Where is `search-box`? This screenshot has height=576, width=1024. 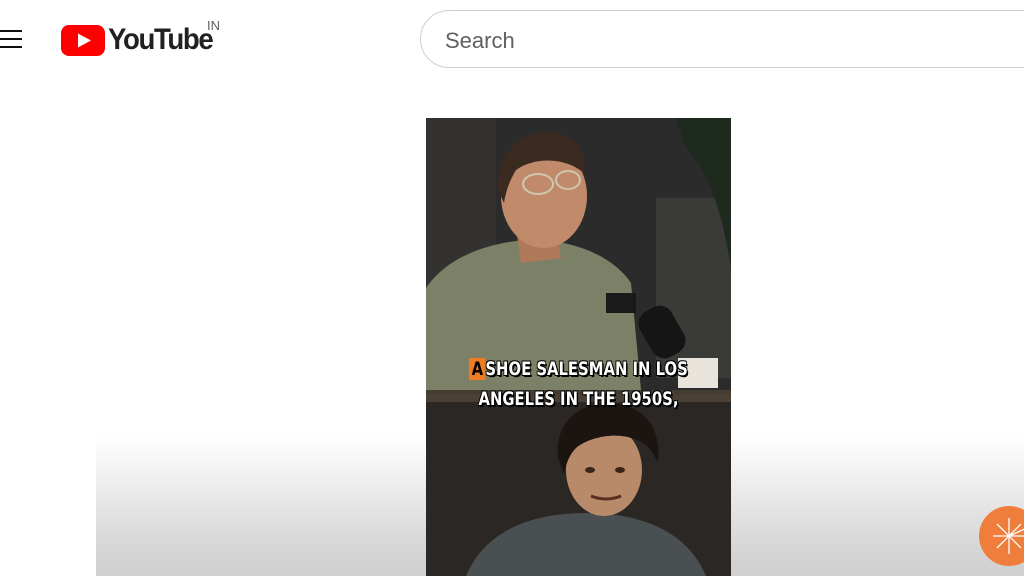
search-box is located at coordinates (722, 39).